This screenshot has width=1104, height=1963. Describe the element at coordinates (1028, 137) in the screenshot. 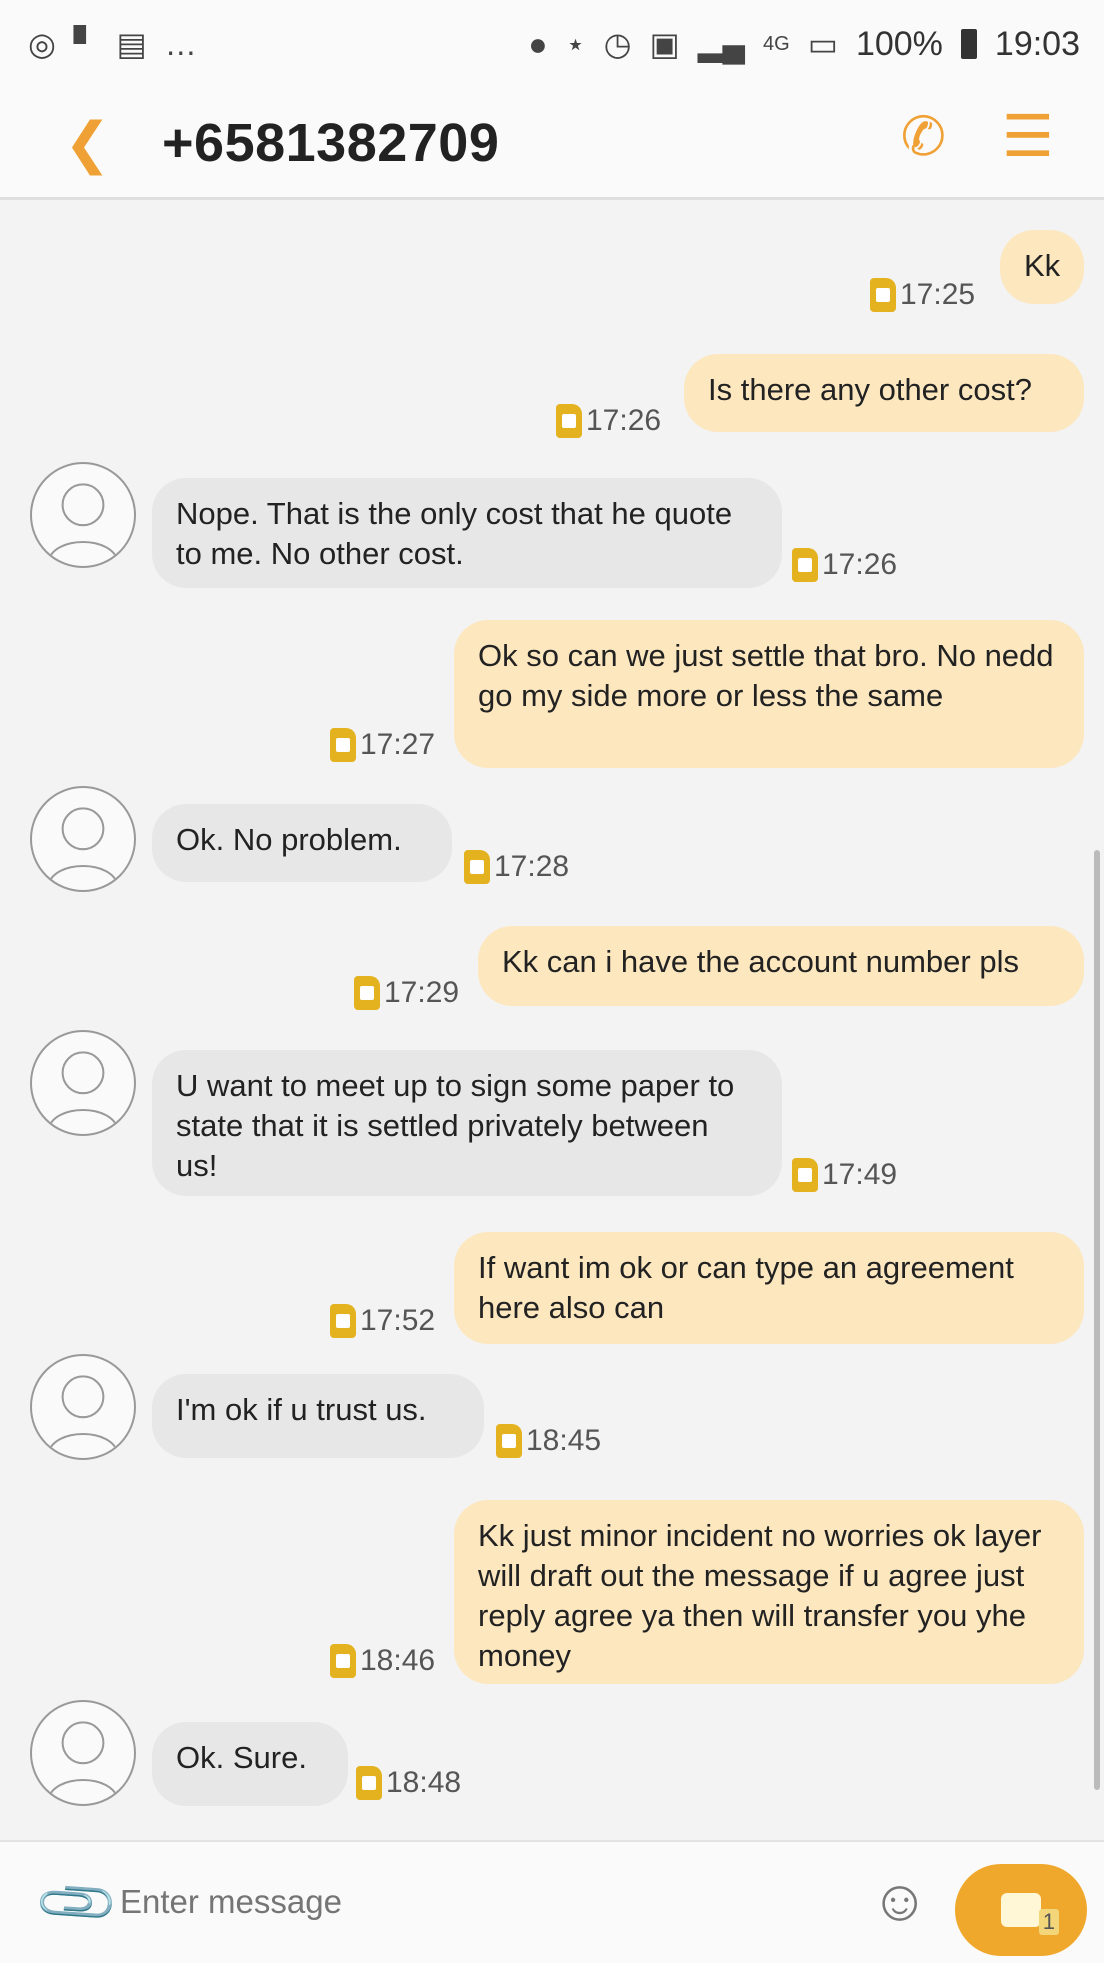

I see `menu-icon: ☰` at that location.